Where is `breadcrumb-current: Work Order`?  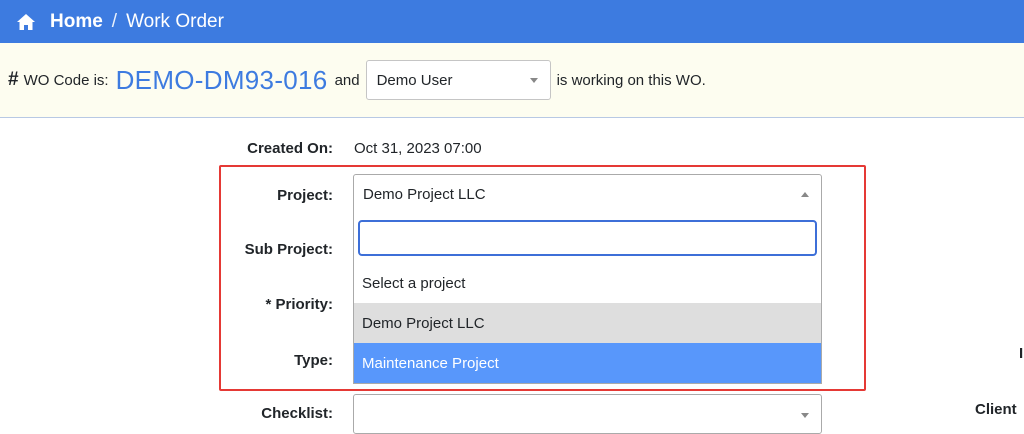 breadcrumb-current: Work Order is located at coordinates (175, 21).